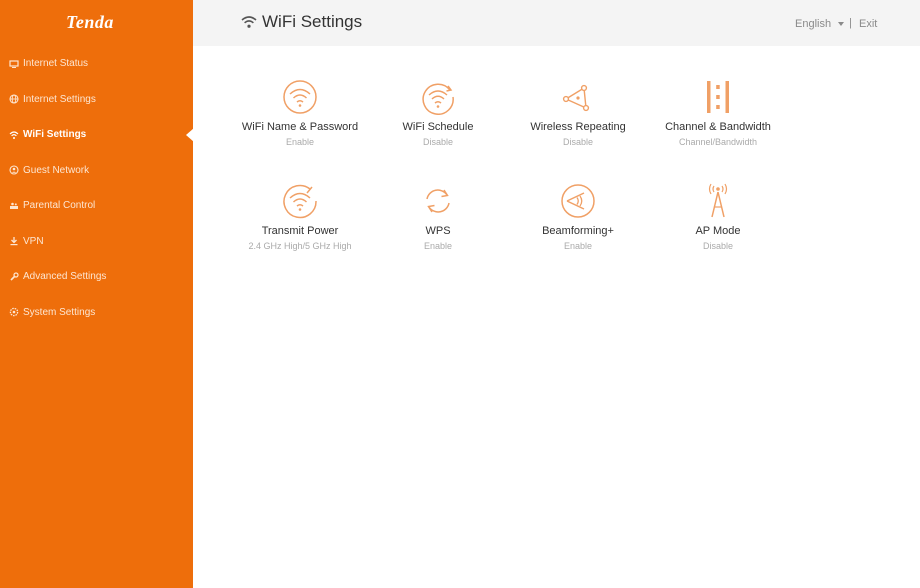 Image resolution: width=920 pixels, height=588 pixels. Describe the element at coordinates (718, 97) in the screenshot. I see `channel-bars-icon` at that location.